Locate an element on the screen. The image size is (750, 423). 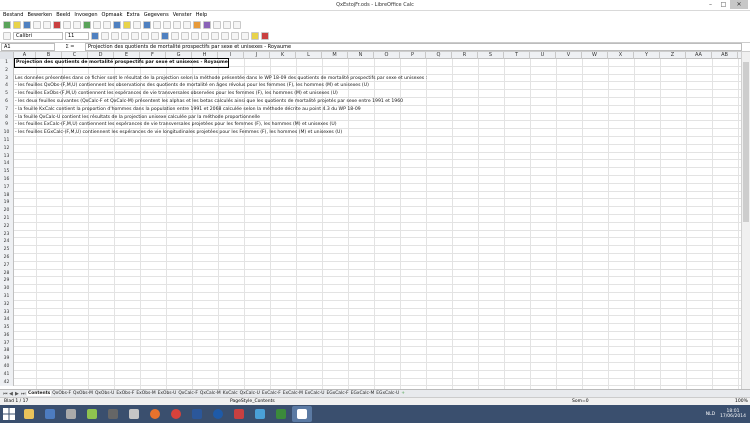
close-button: ✕ is located at coordinates (739, 4).